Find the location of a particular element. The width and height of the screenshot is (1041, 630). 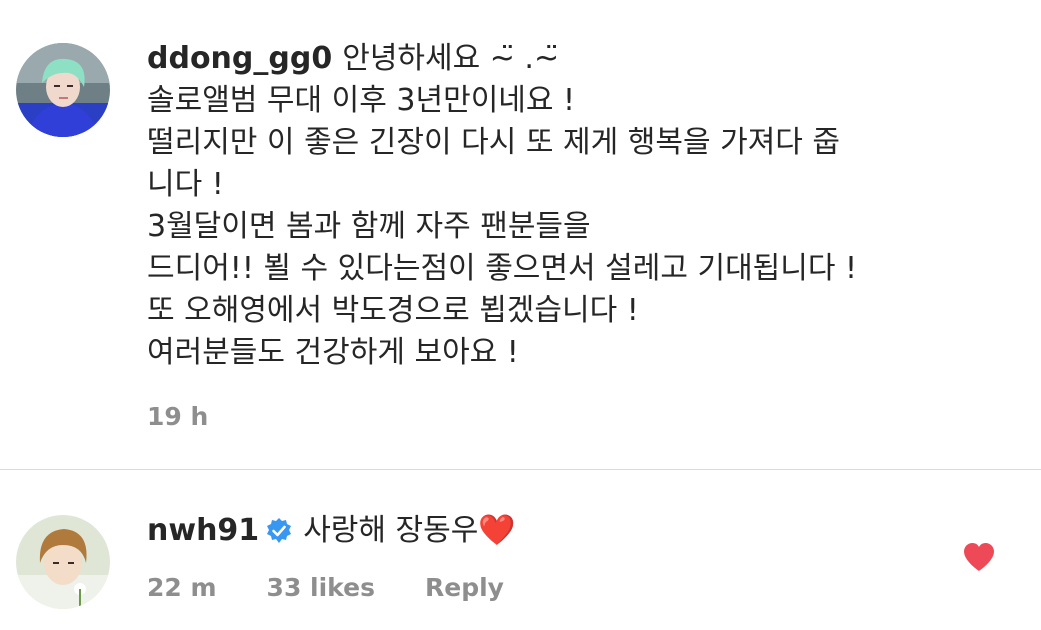

comment-text-line: 솔로앨범 무대 이후 3년만이네요 ! is located at coordinates (361, 100).